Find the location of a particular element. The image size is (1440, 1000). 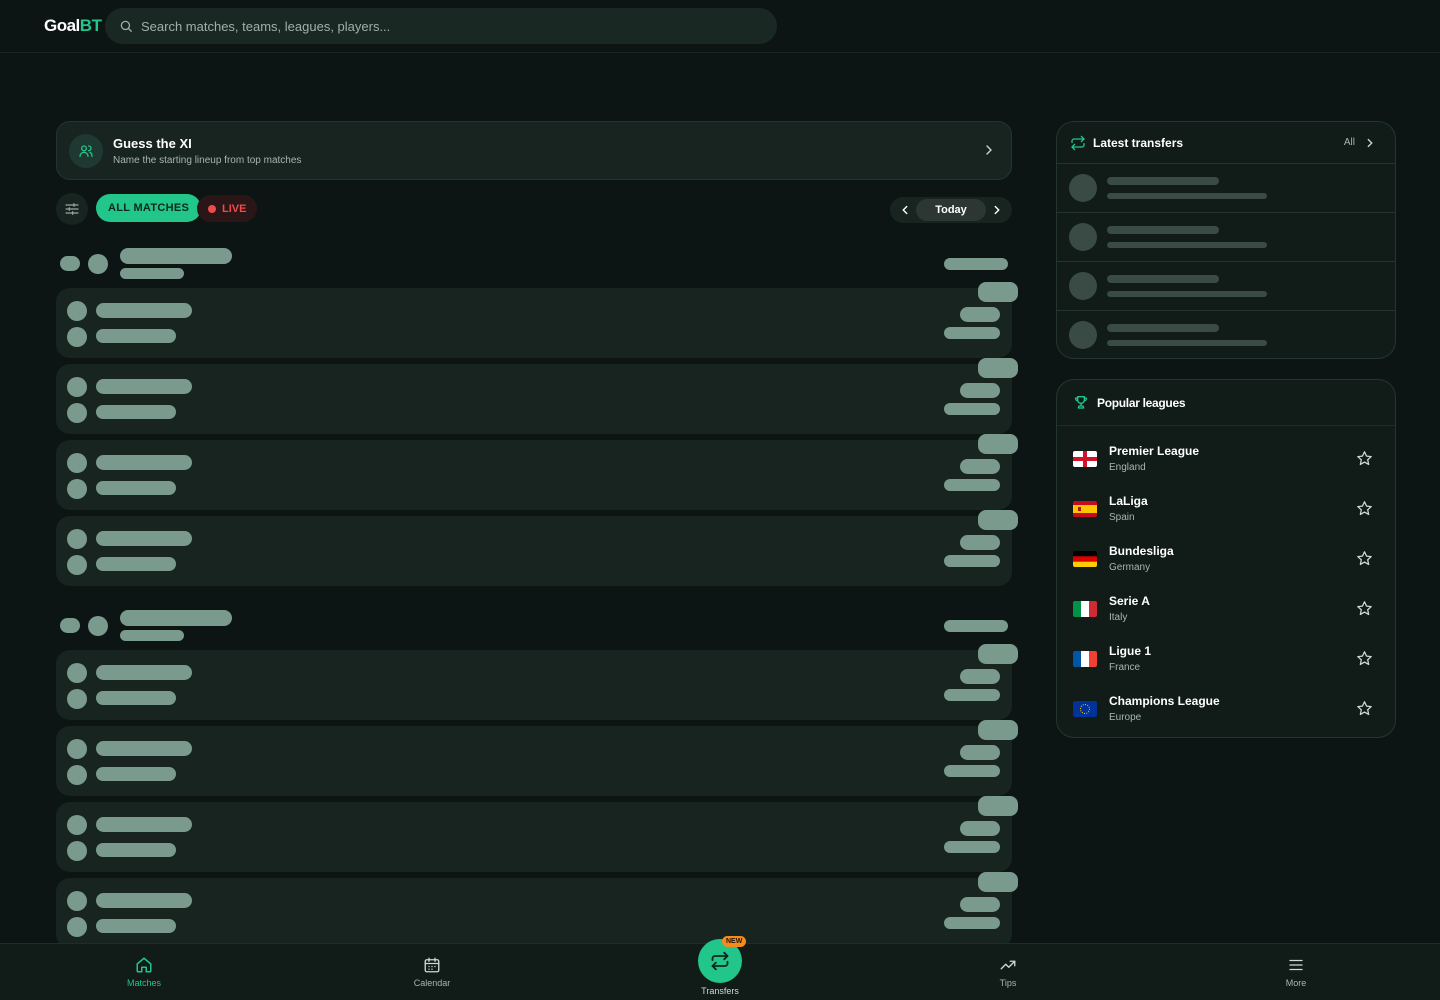

all-matches-tab: ALL MATCHES is located at coordinates (149, 208).